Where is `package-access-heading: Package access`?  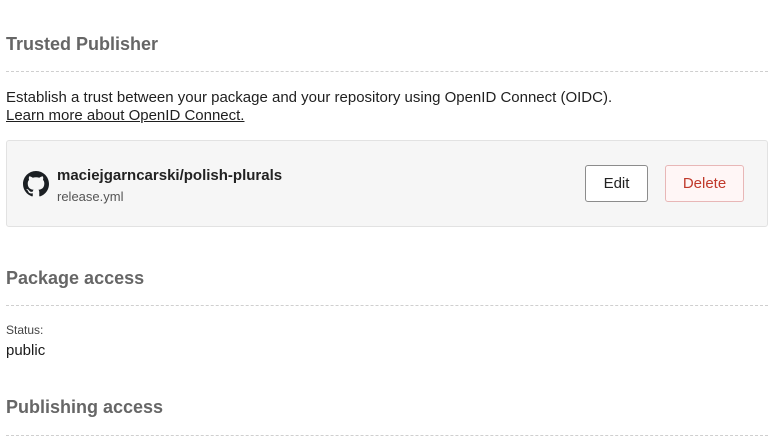 package-access-heading: Package access is located at coordinates (75, 278).